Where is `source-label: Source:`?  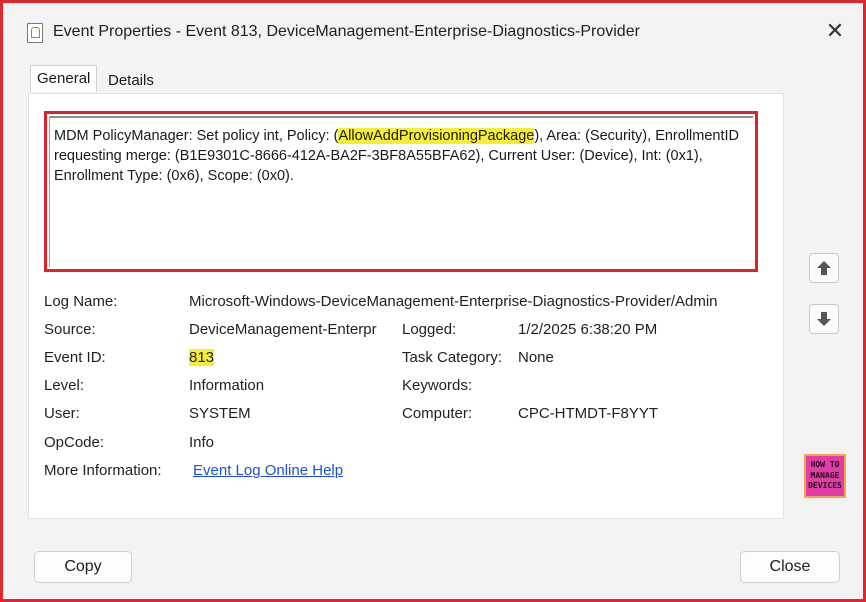 source-label: Source: is located at coordinates (70, 329).